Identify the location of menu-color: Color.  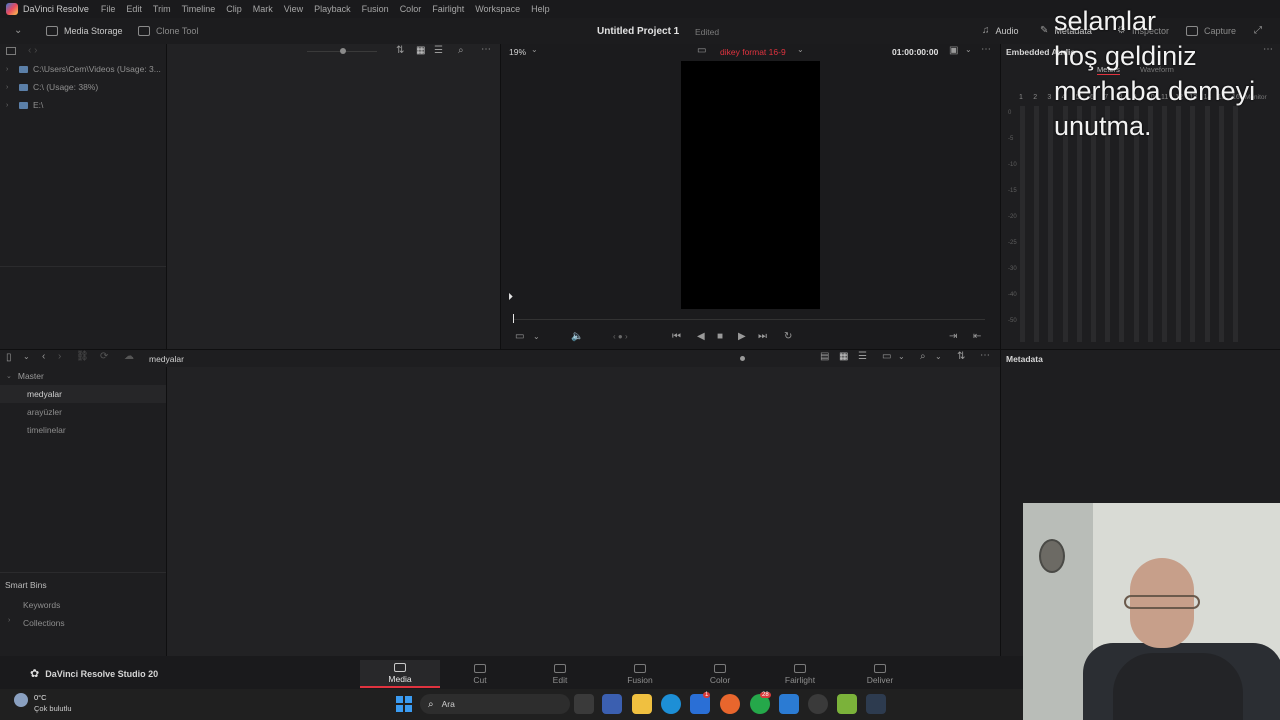
(411, 9).